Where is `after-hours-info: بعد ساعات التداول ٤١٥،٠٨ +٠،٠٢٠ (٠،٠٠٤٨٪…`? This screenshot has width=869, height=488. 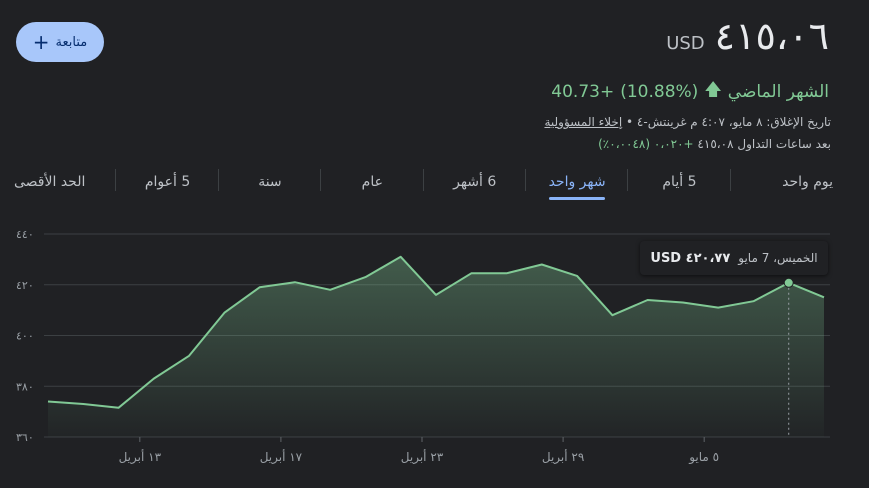
after-hours-info: بعد ساعات التداول ٤١٥،٠٨ +٠،٠٢٠ (٠،٠٠٤٨٪… is located at coordinates (714, 144).